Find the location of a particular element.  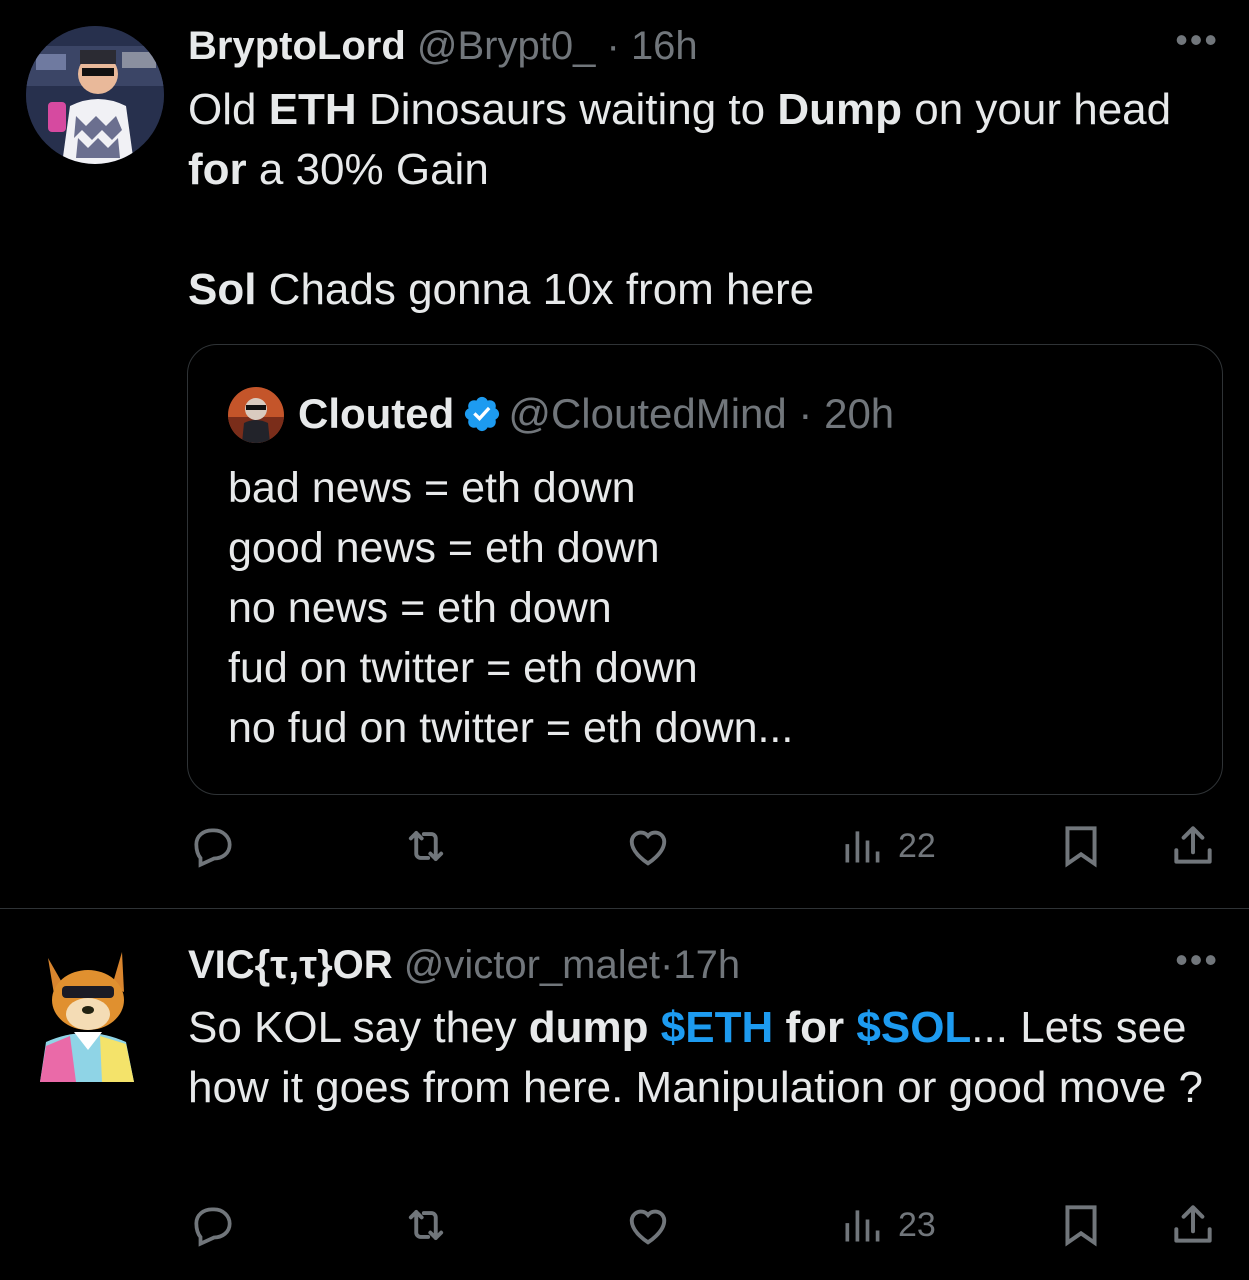

verified-badge-icon is located at coordinates (482, 420).